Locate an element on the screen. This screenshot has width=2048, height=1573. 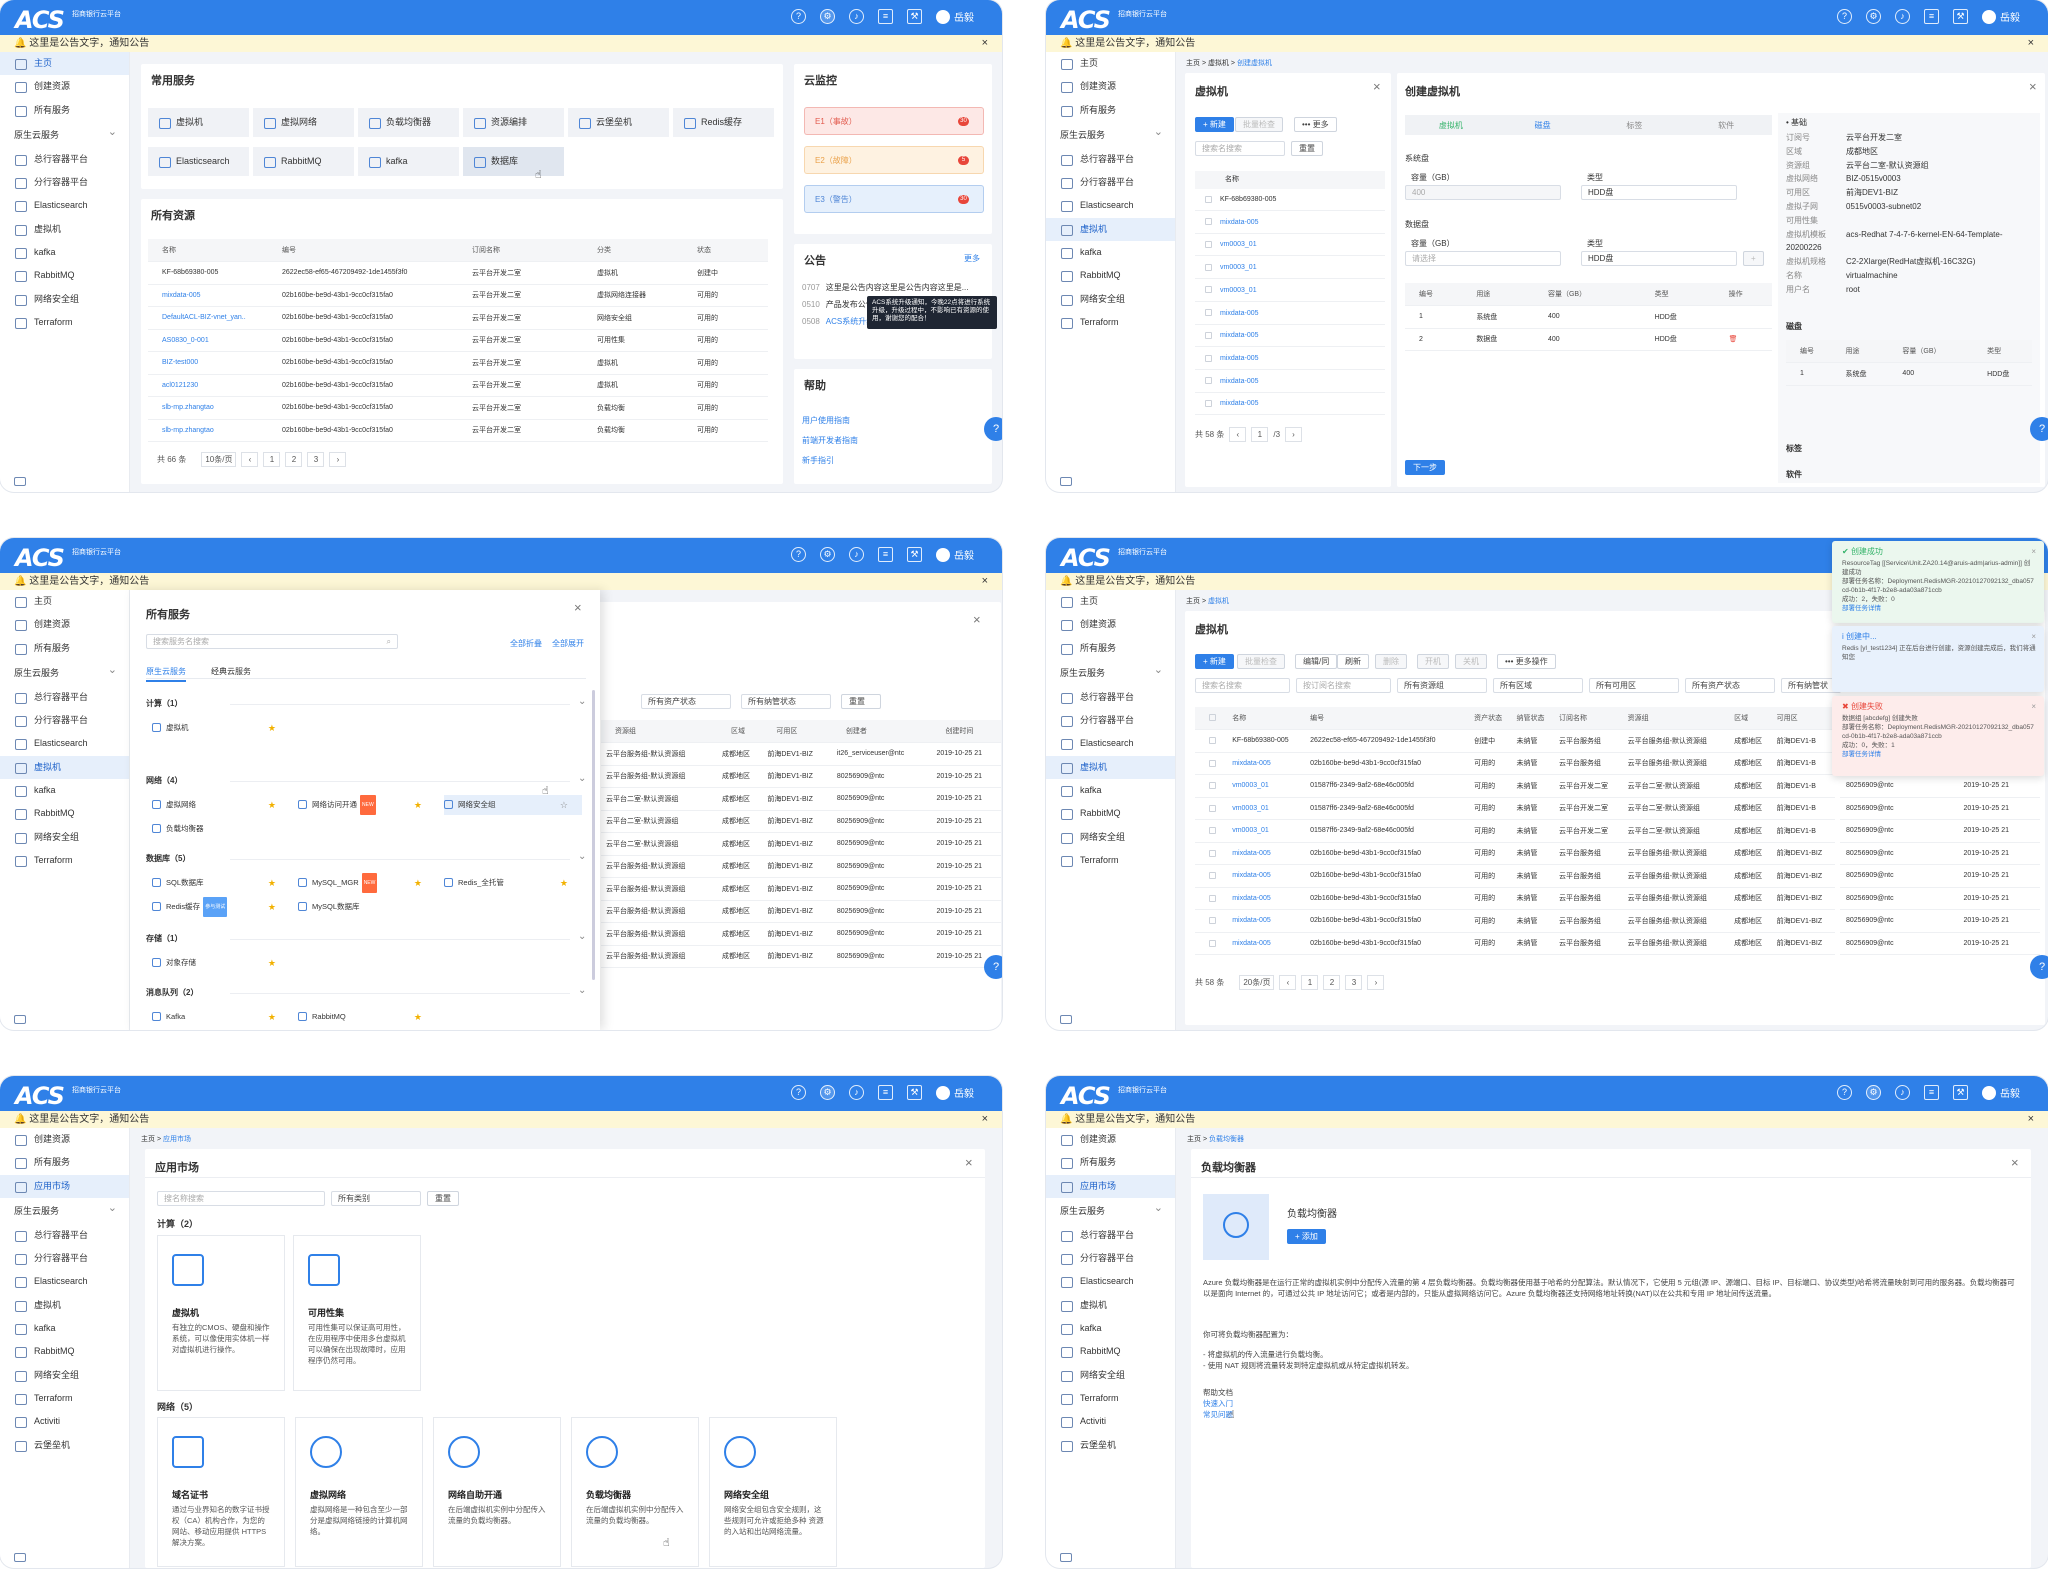
vm-name-link: vm0003_01 is located at coordinates (1265, 786).